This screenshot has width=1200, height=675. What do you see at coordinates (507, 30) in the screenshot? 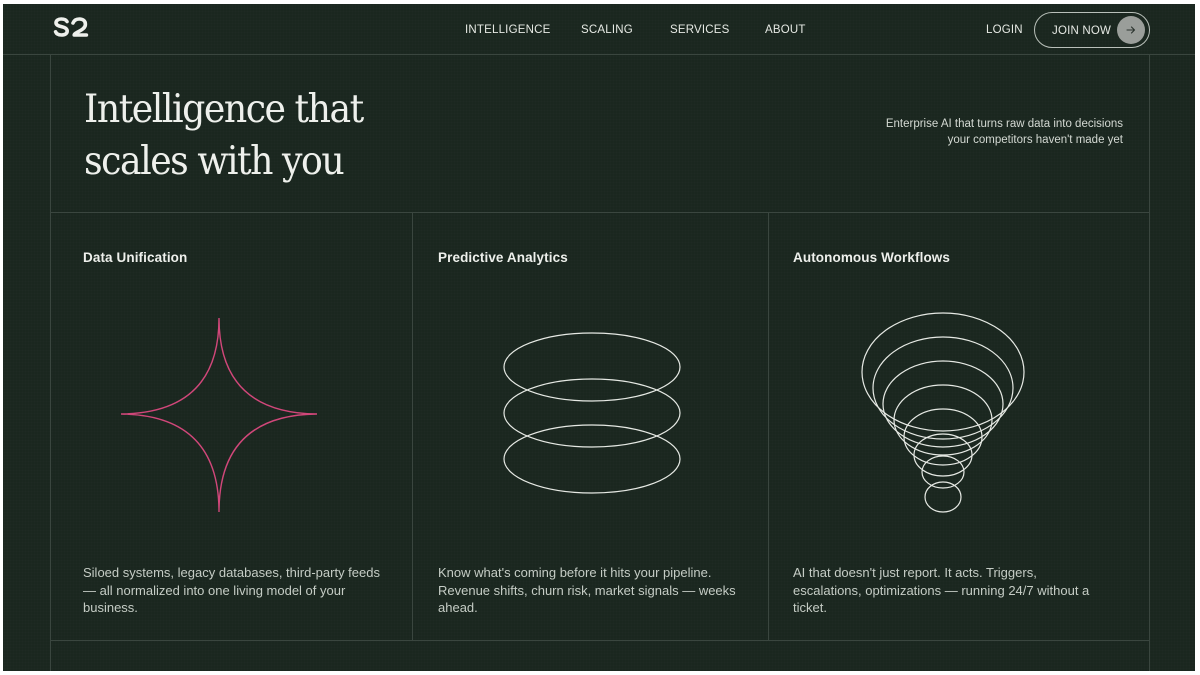
I see `nav-link-intelligence: INTELLIGENCE` at bounding box center [507, 30].